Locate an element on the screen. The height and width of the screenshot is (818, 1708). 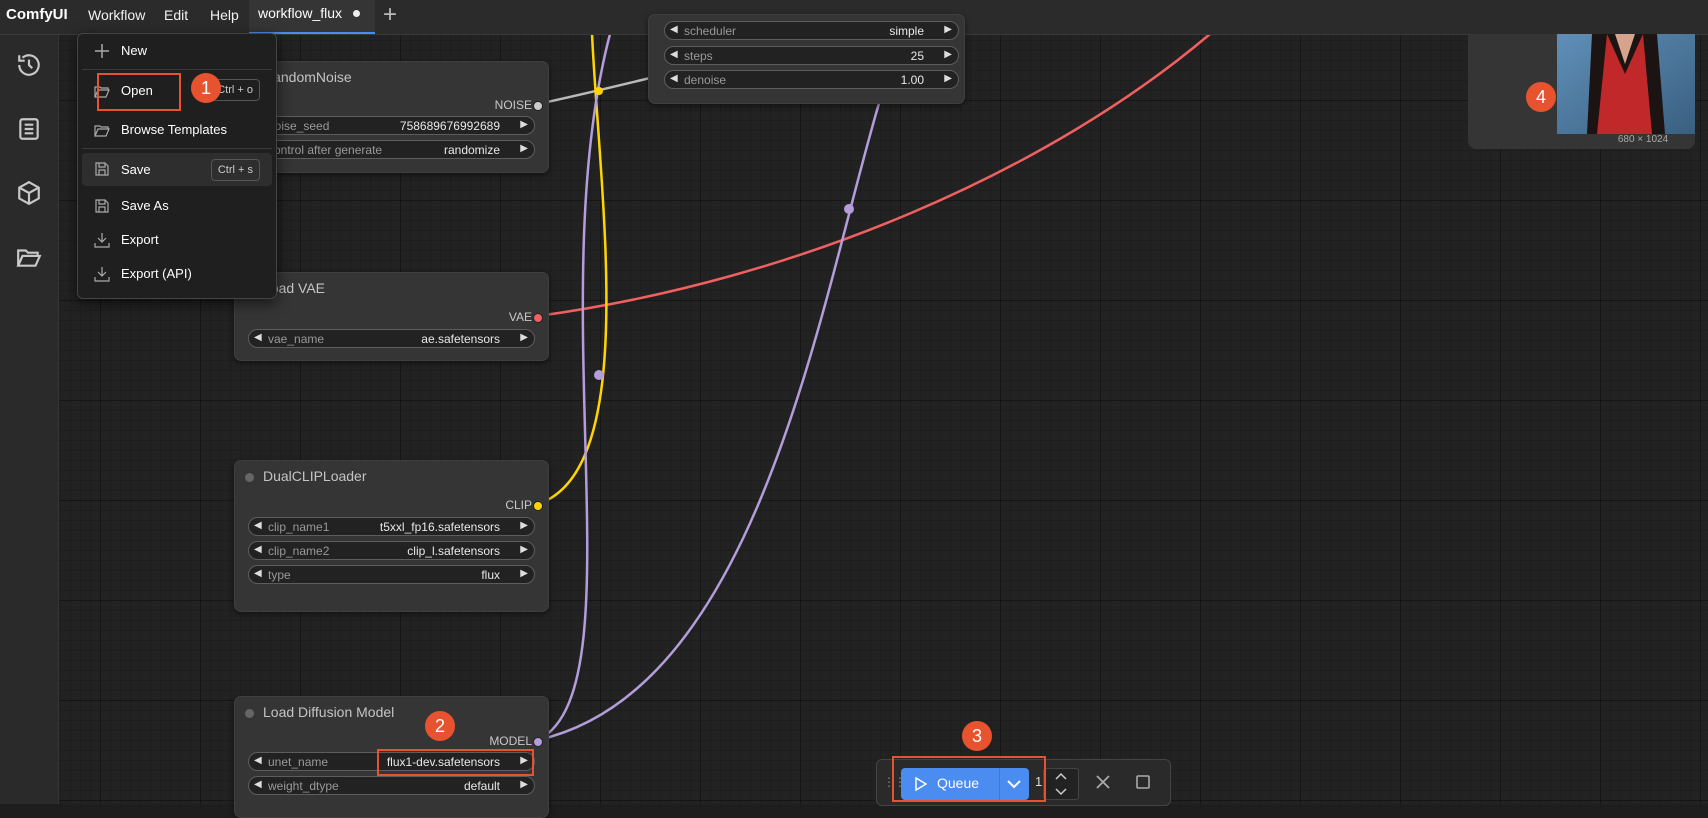
noise-seed-value: 758689676992689 is located at coordinates (449, 126).